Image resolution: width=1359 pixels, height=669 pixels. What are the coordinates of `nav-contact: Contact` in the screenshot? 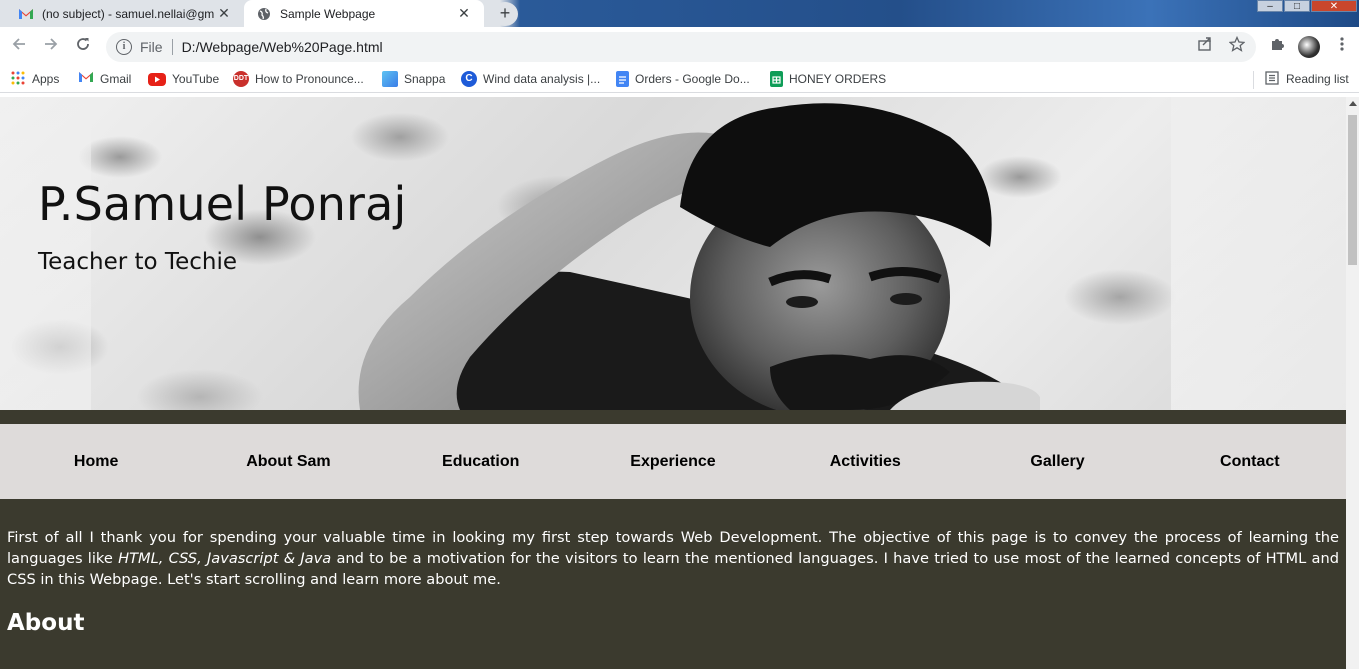 It's located at (1250, 462).